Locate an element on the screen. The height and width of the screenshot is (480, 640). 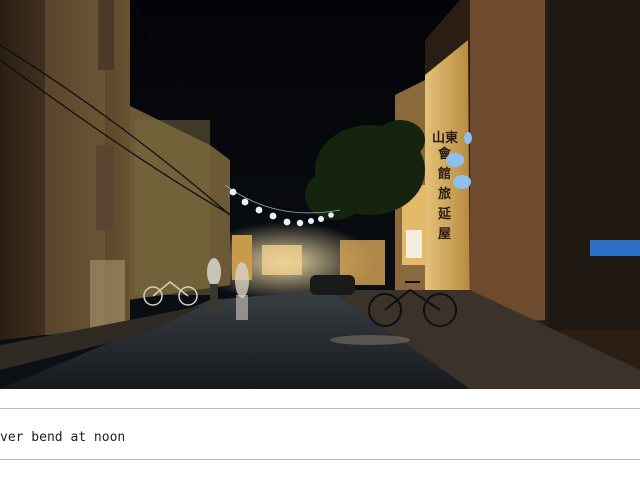
svg-text: 館 is located at coordinates (444, 174).